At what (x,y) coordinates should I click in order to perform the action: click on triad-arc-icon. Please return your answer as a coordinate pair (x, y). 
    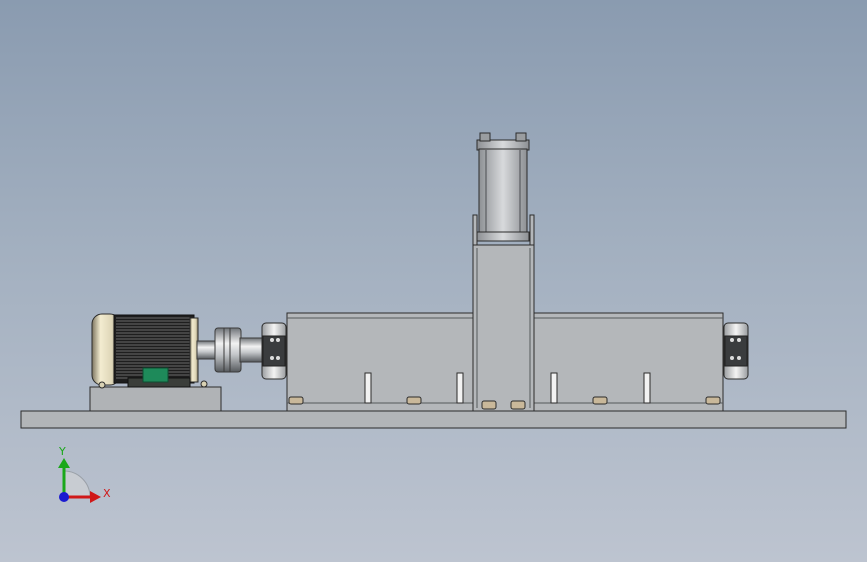
    Looking at the image, I should click on (77, 484).